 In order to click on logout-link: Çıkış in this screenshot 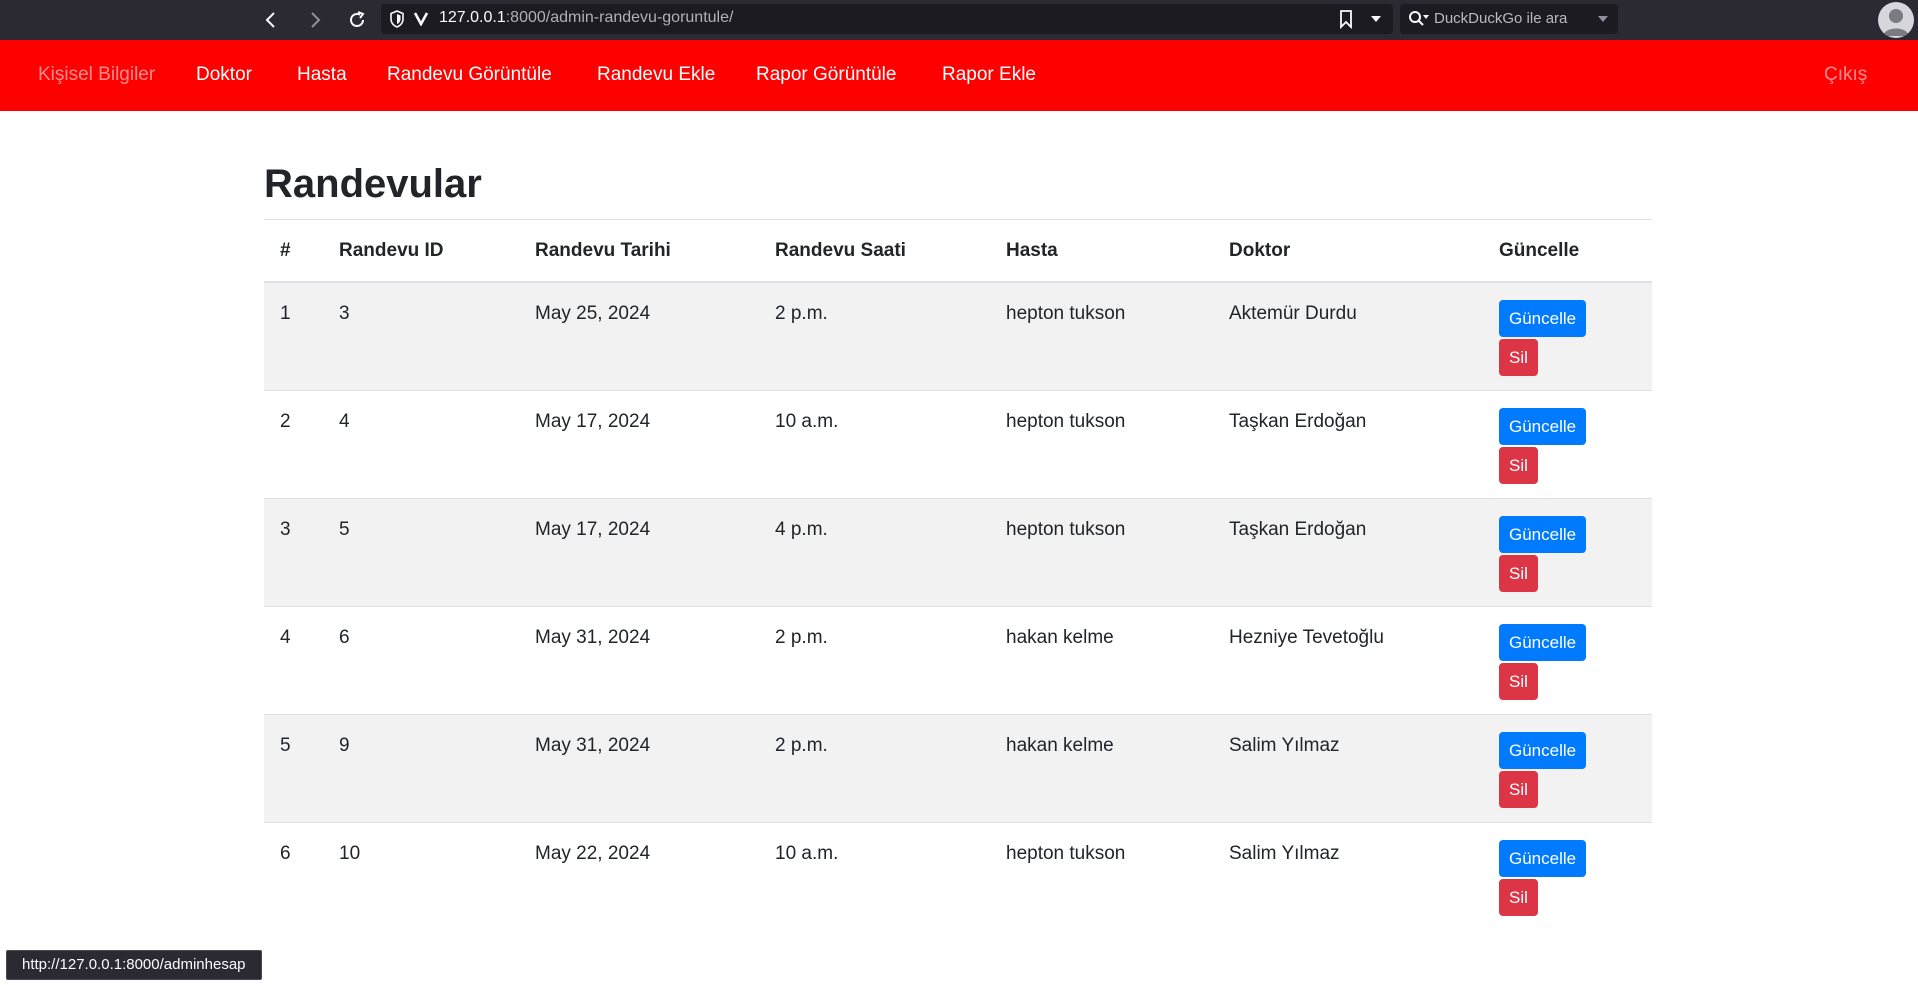, I will do `click(1845, 75)`.